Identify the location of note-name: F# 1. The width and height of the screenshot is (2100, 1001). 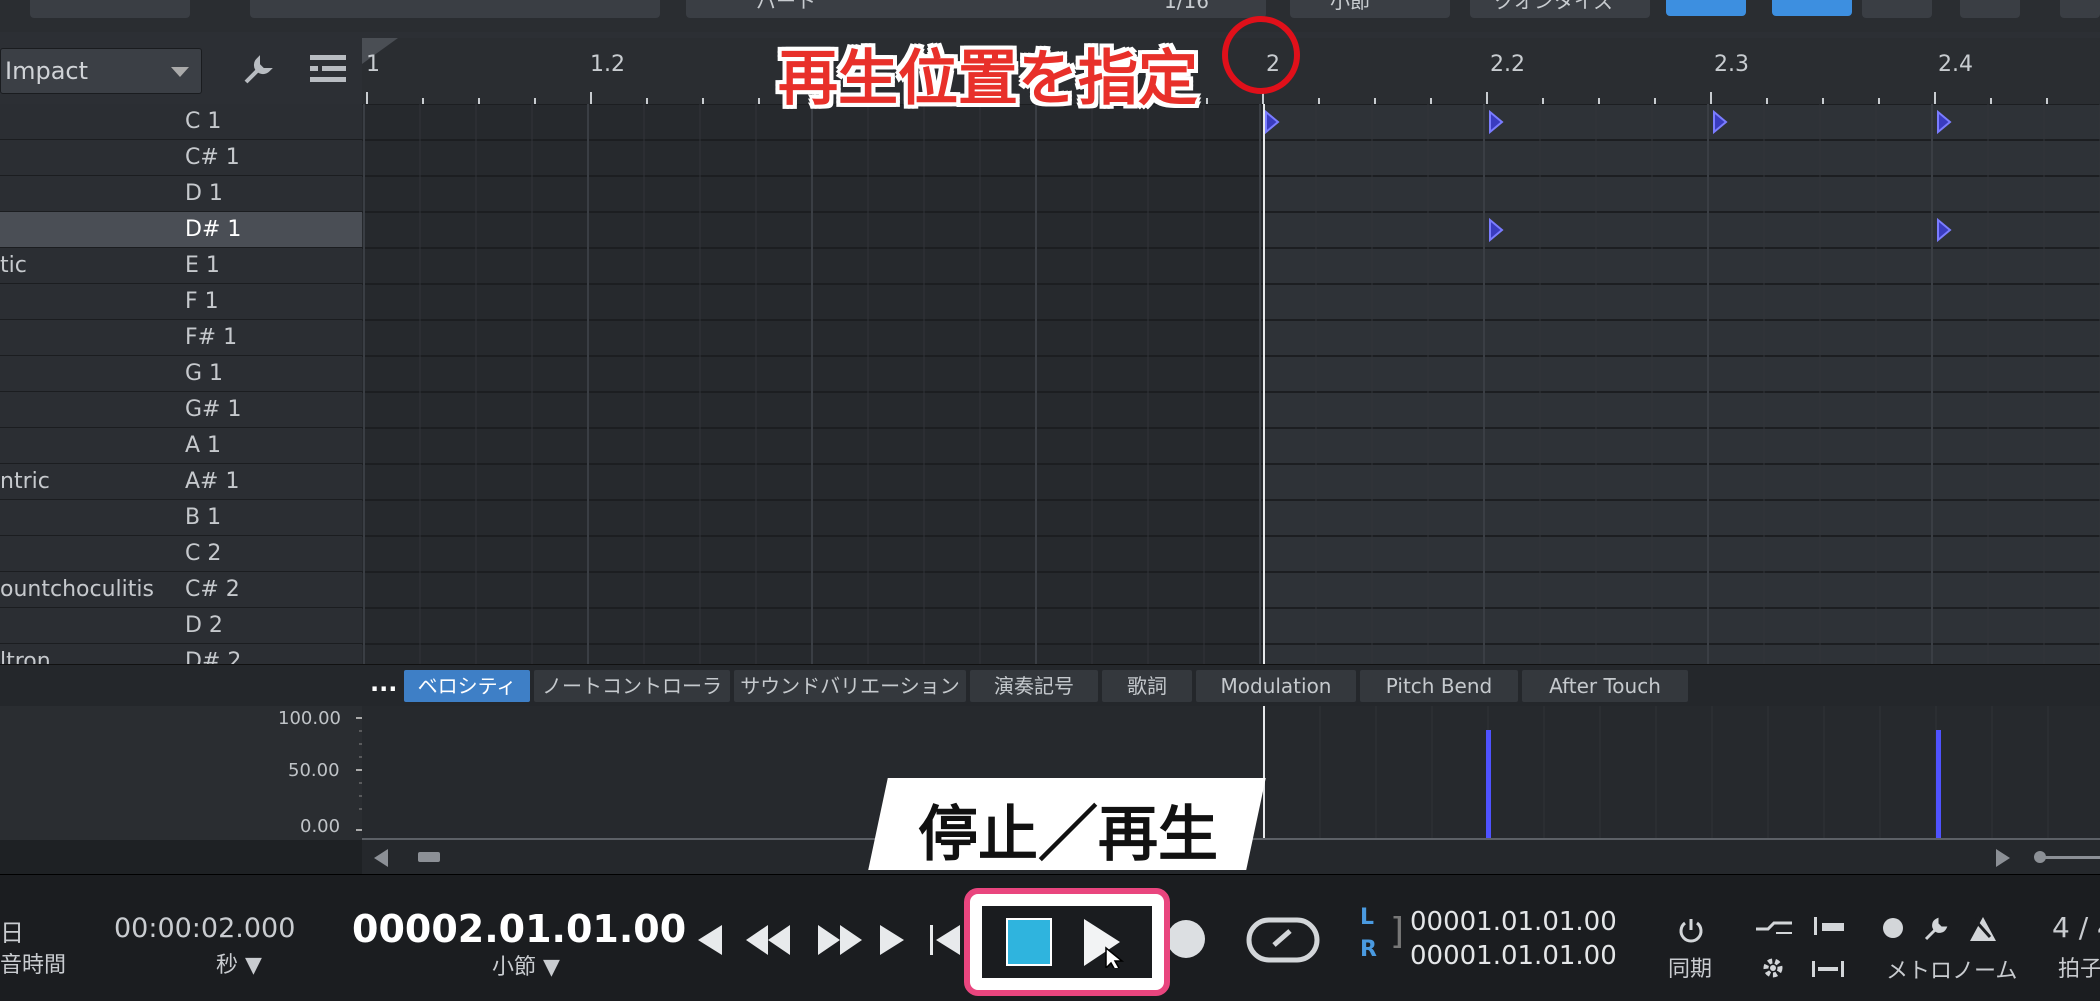
(211, 337).